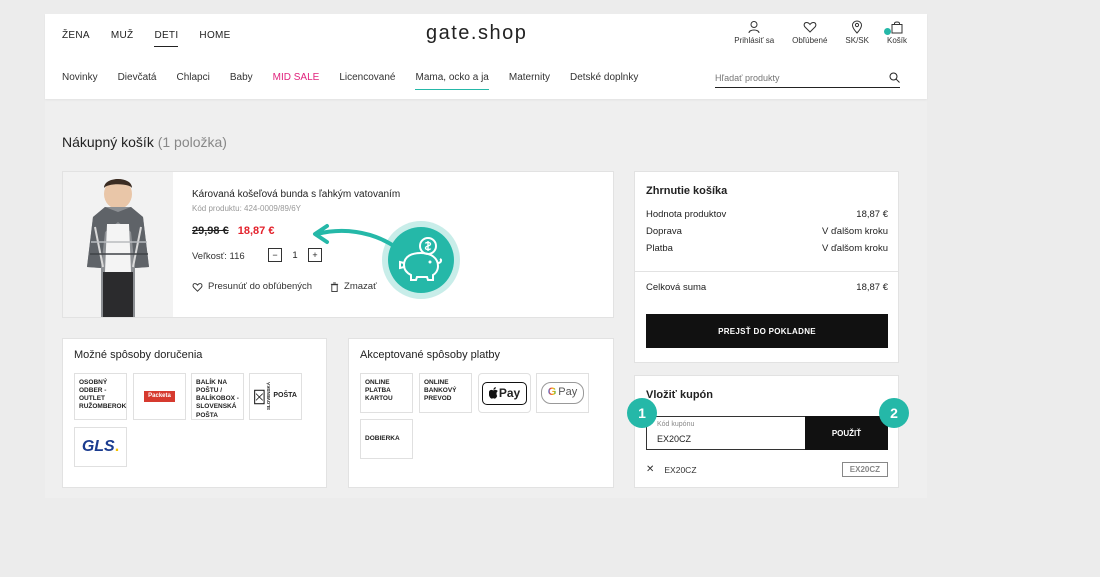 This screenshot has width=1100, height=577. I want to click on cat-doplnky: Detské doplnky, so click(604, 81).